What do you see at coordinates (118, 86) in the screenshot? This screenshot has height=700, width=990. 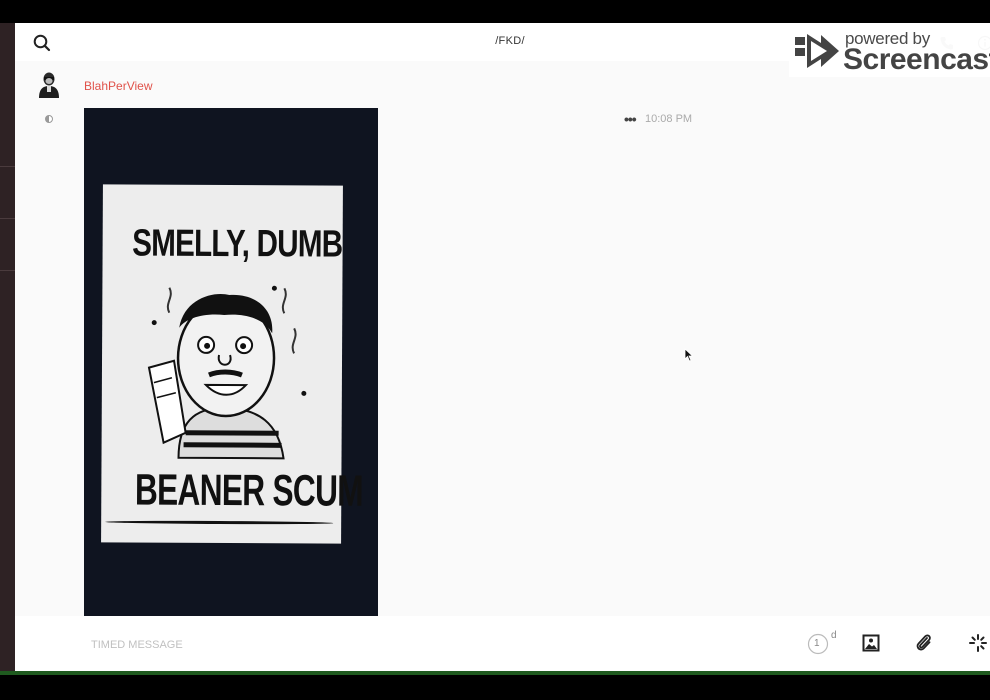 I see `message-author: BlahPerView` at bounding box center [118, 86].